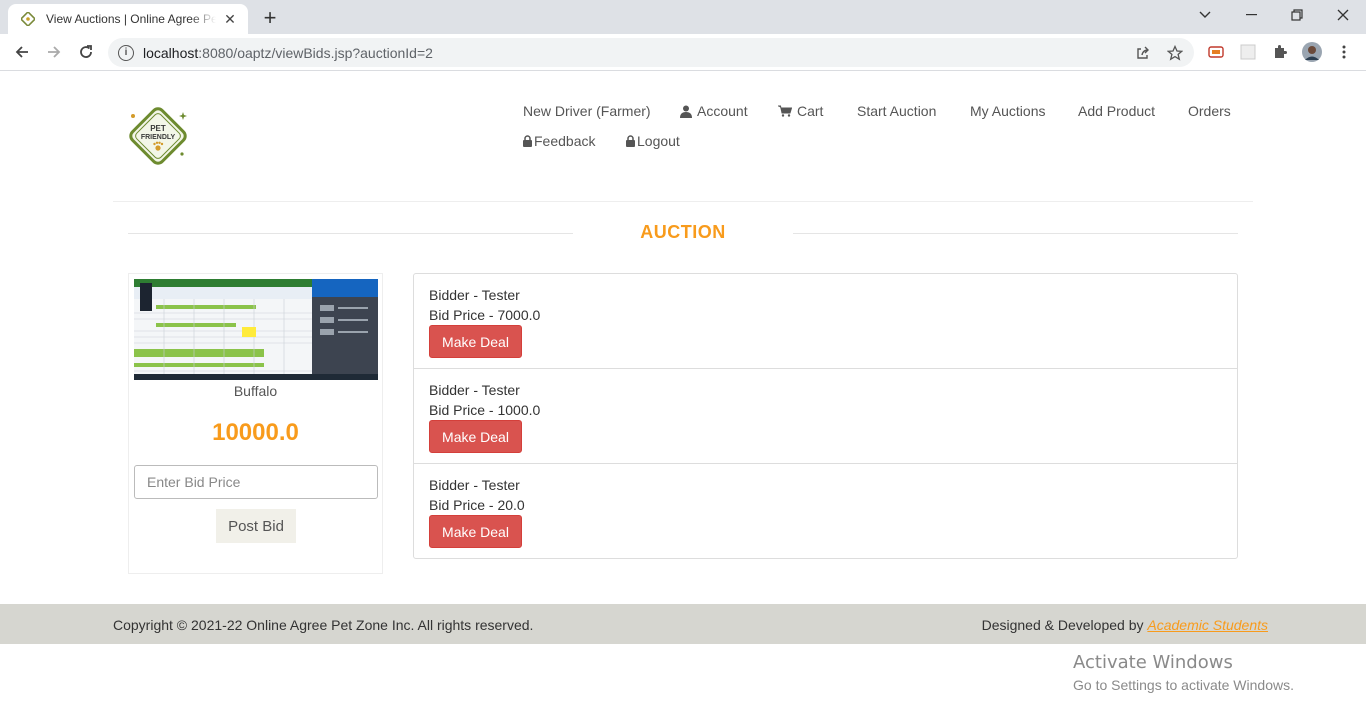 The width and height of the screenshot is (1366, 728). What do you see at coordinates (1216, 52) in the screenshot?
I see `cast-extension-icon` at bounding box center [1216, 52].